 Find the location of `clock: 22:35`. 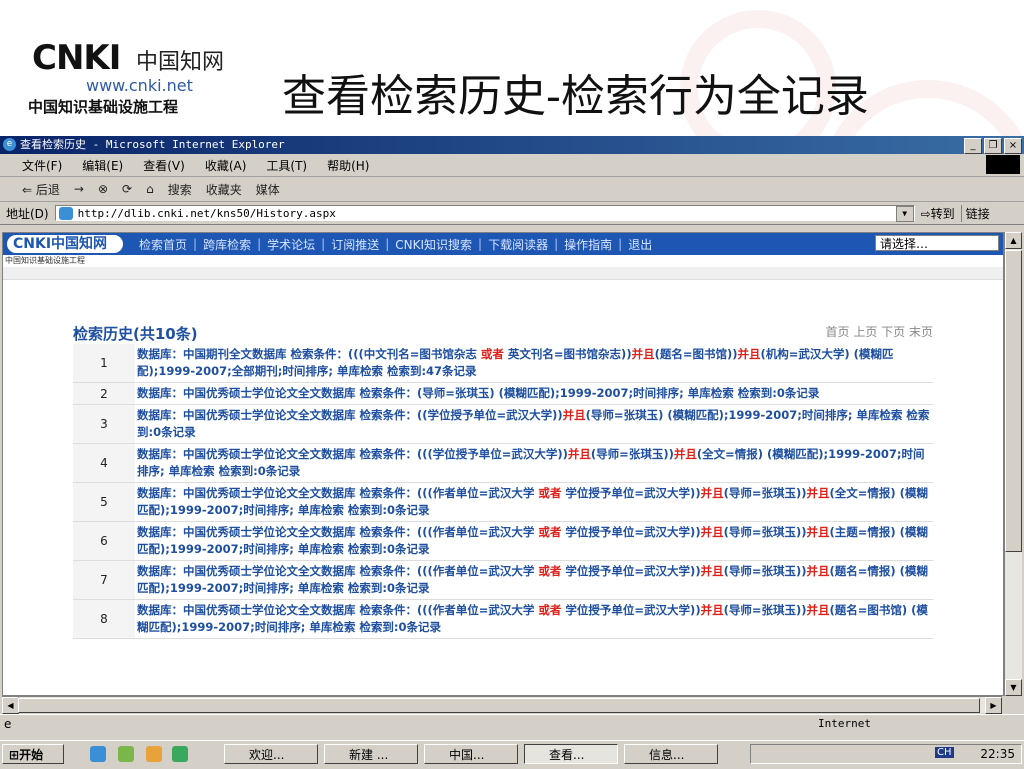

clock: 22:35 is located at coordinates (997, 754).